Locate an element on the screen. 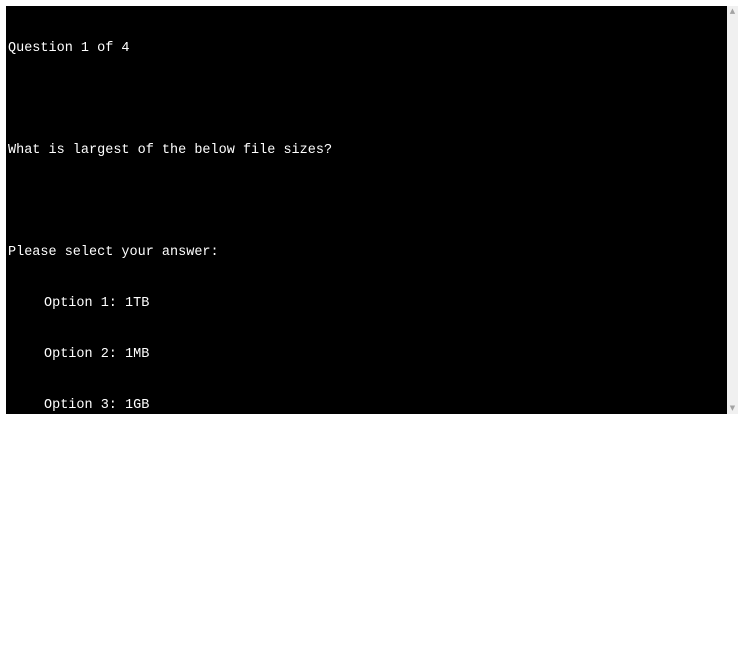  vertical-scrollbar: ▲ ▼ is located at coordinates (732, 210).